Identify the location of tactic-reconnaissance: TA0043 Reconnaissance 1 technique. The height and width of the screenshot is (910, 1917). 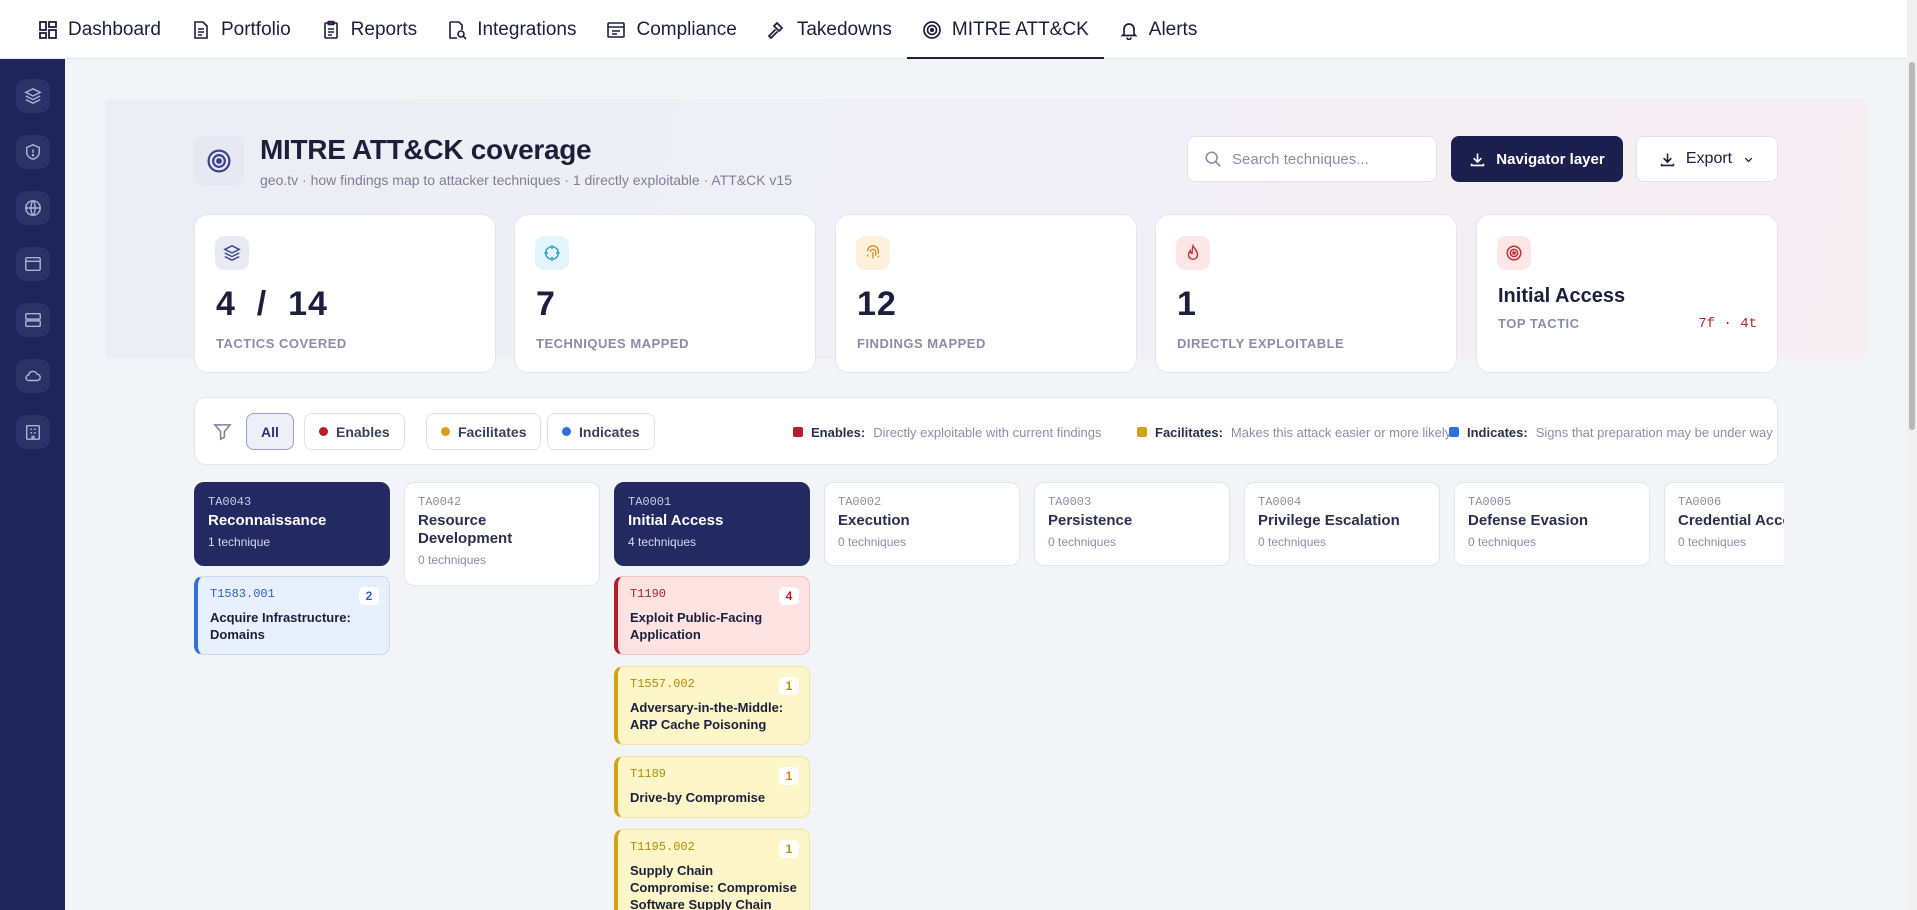
(292, 524).